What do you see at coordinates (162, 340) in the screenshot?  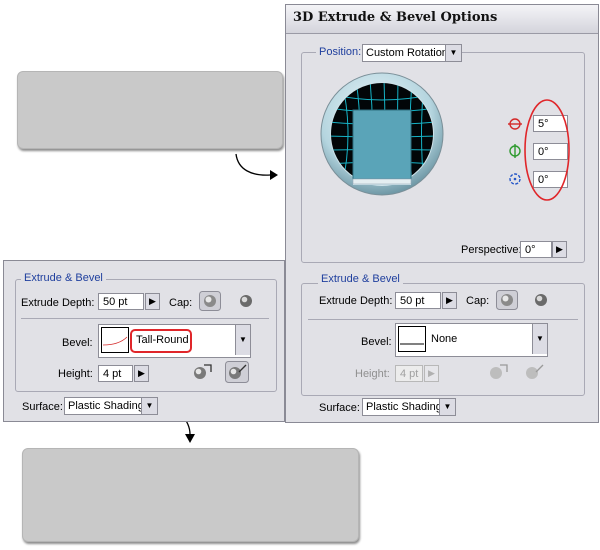 I see `excerpt-bevel-select-value: Tall-Round` at bounding box center [162, 340].